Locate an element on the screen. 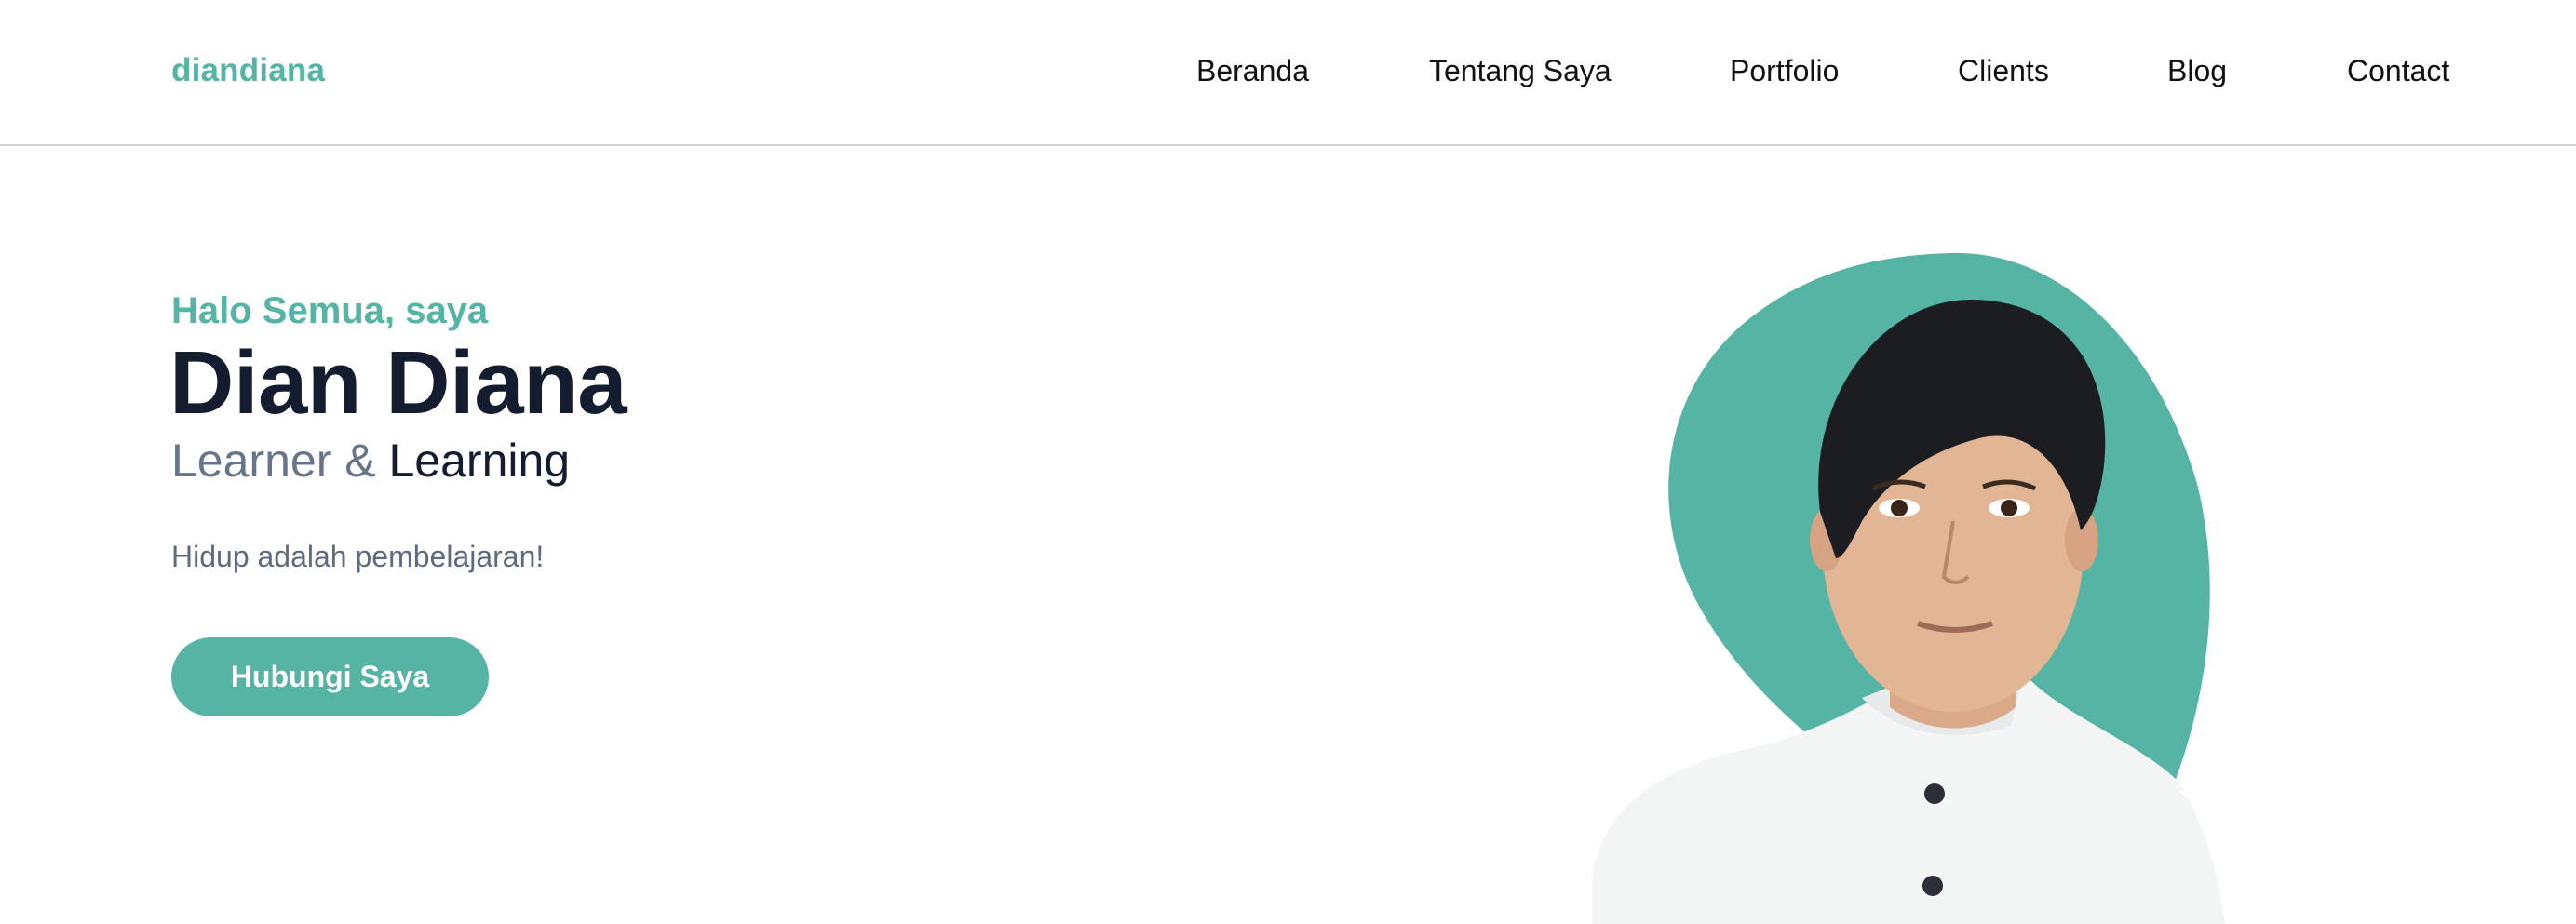 Image resolution: width=2576 pixels, height=924 pixels. hero-role-muted: Learner & is located at coordinates (273, 461).